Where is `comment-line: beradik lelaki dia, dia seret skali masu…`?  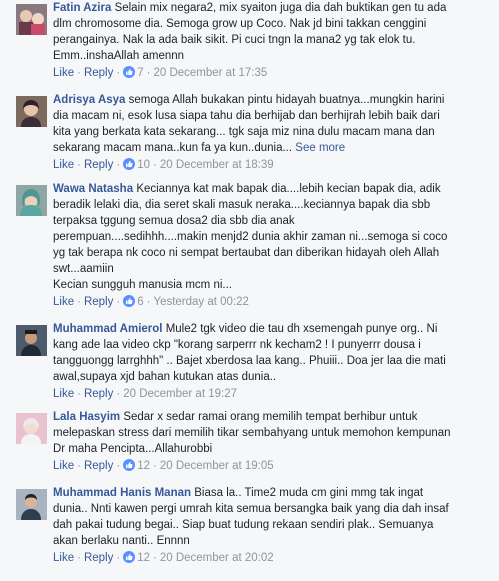 comment-line: beradik lelaki dia, dia seret skali masu… is located at coordinates (242, 205).